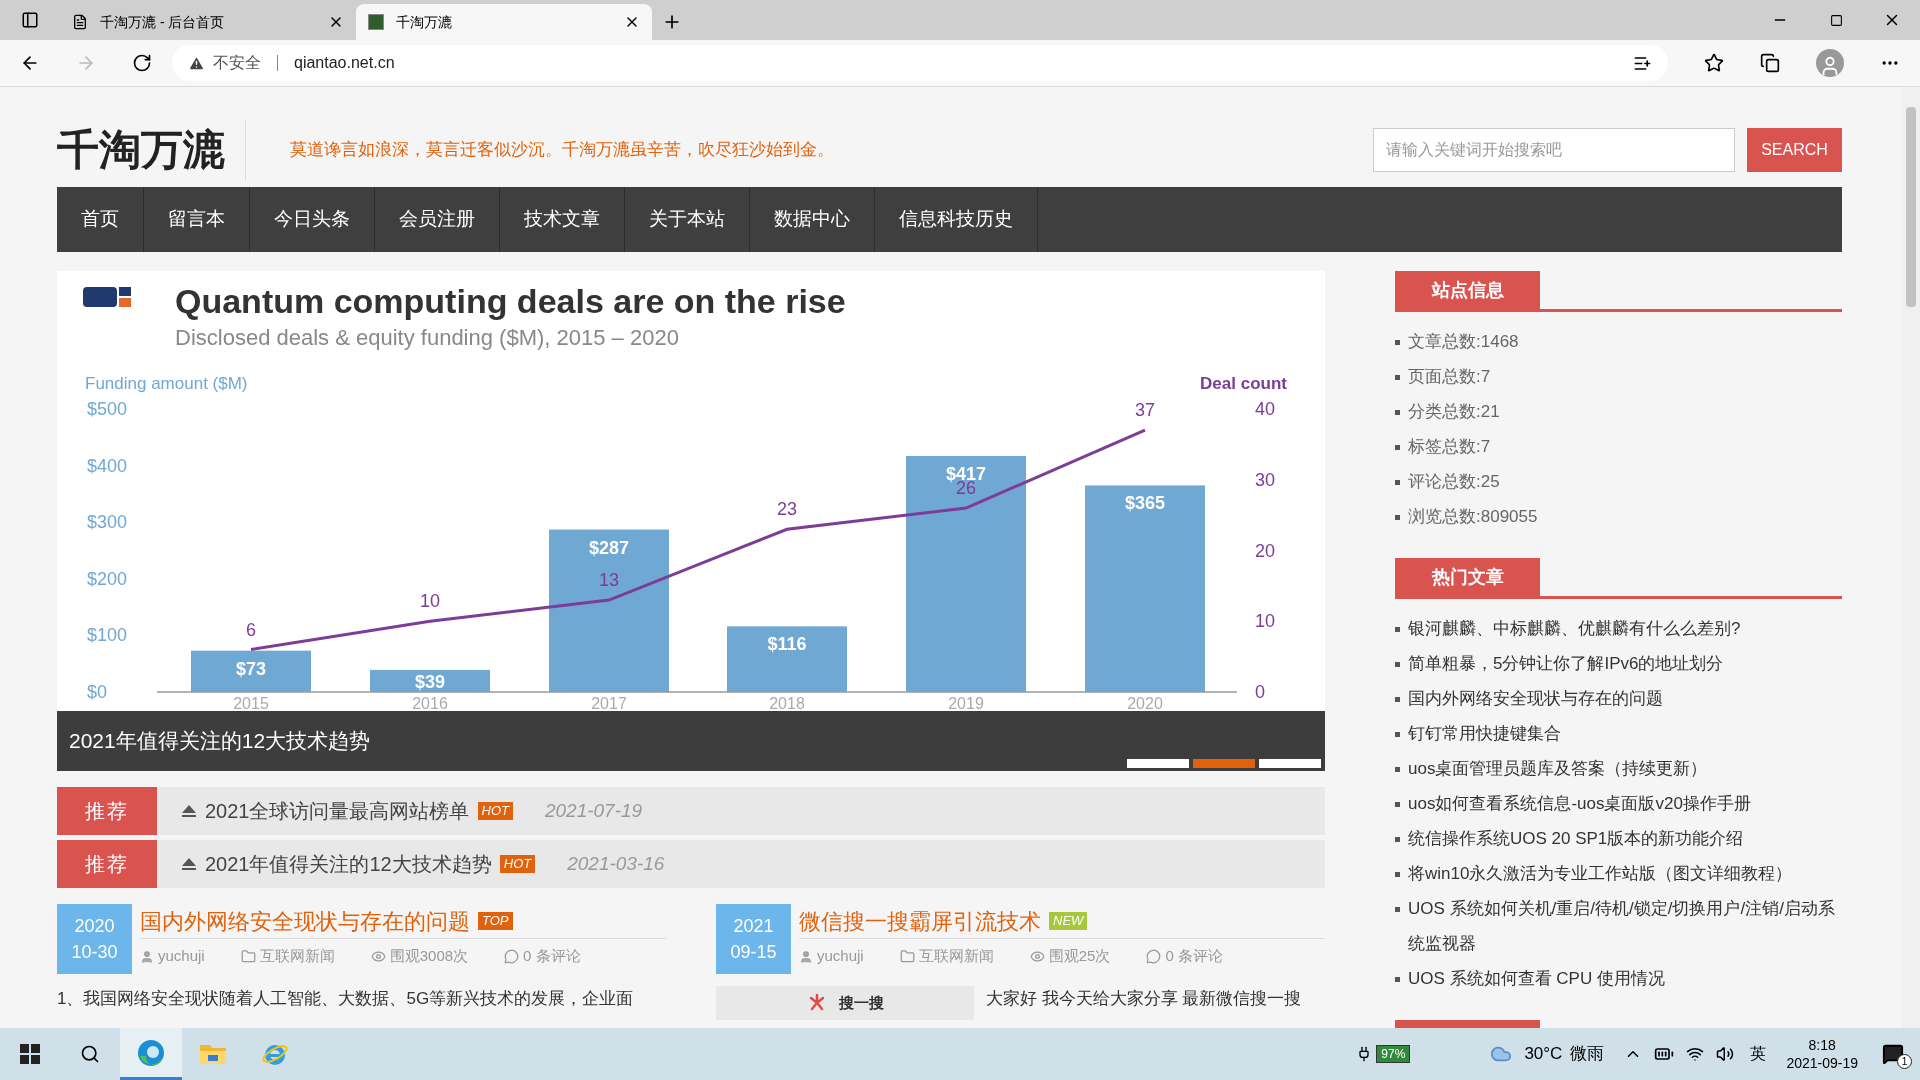 The height and width of the screenshot is (1080, 1920). What do you see at coordinates (430, 682) in the screenshot?
I see `bar-value-label: $39` at bounding box center [430, 682].